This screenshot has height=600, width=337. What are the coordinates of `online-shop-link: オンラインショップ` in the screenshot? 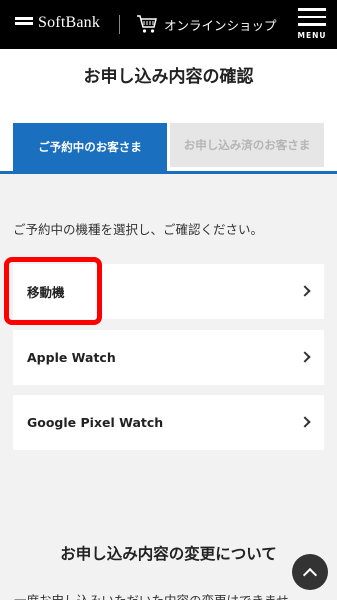 It's located at (206, 24).